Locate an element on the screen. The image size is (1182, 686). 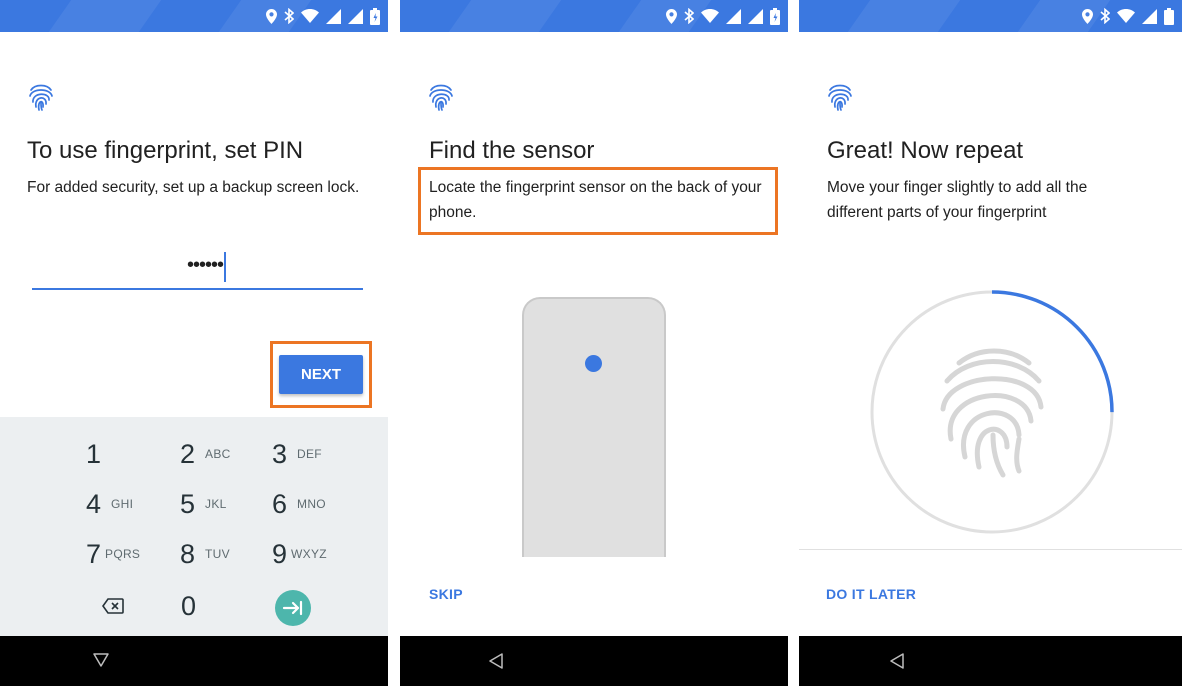
phone-illustration is located at coordinates (594, 427).